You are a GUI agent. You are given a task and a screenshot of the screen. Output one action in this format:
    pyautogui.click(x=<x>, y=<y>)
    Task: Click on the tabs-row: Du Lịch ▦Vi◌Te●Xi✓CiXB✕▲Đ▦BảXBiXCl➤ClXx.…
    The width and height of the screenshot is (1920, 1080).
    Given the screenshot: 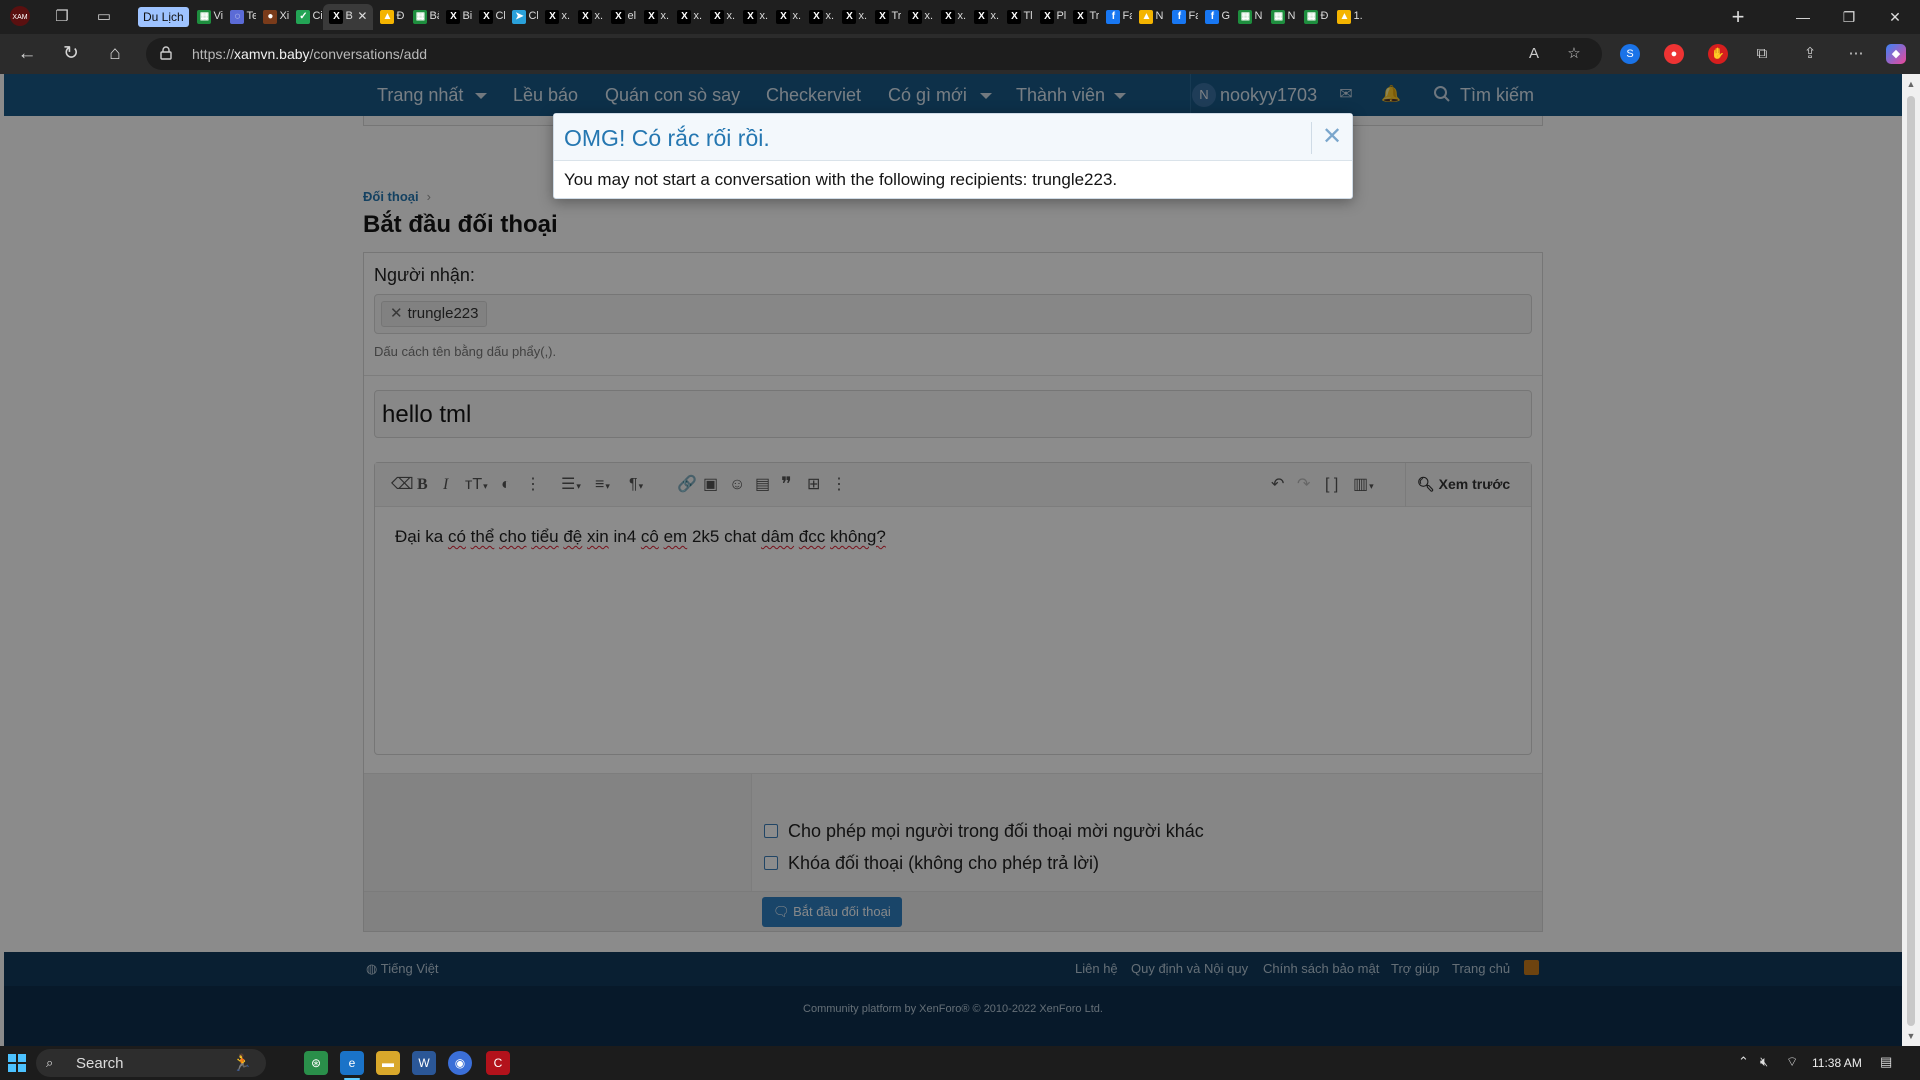 What is the action you would take?
    pyautogui.click(x=919, y=17)
    